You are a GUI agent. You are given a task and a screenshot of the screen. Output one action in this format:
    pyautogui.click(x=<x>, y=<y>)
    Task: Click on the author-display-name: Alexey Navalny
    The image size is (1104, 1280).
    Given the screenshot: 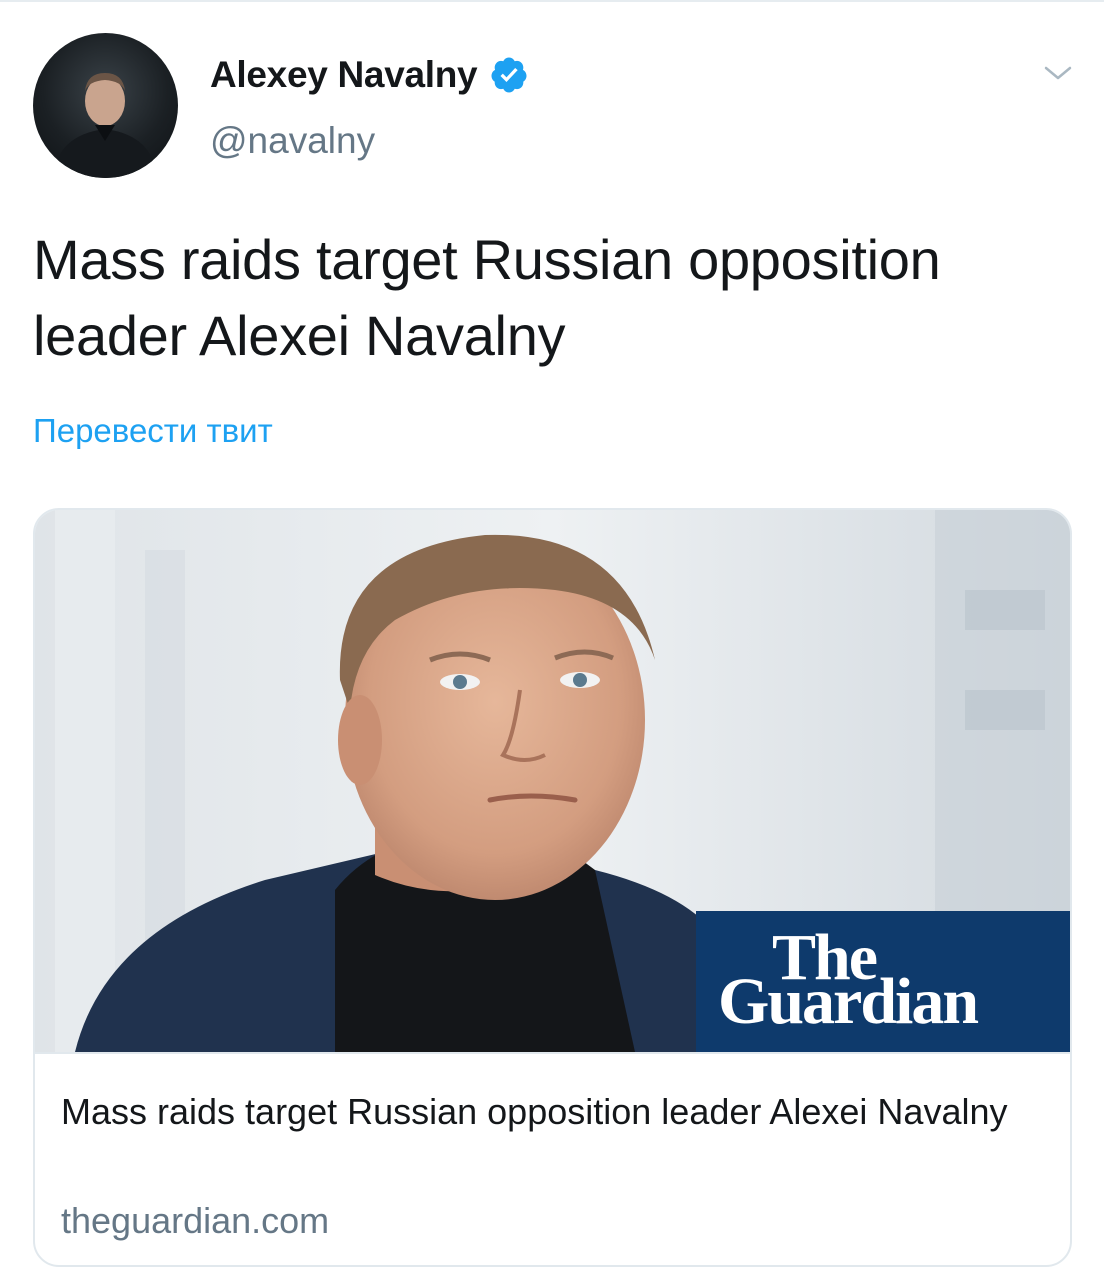 What is the action you would take?
    pyautogui.click(x=344, y=75)
    